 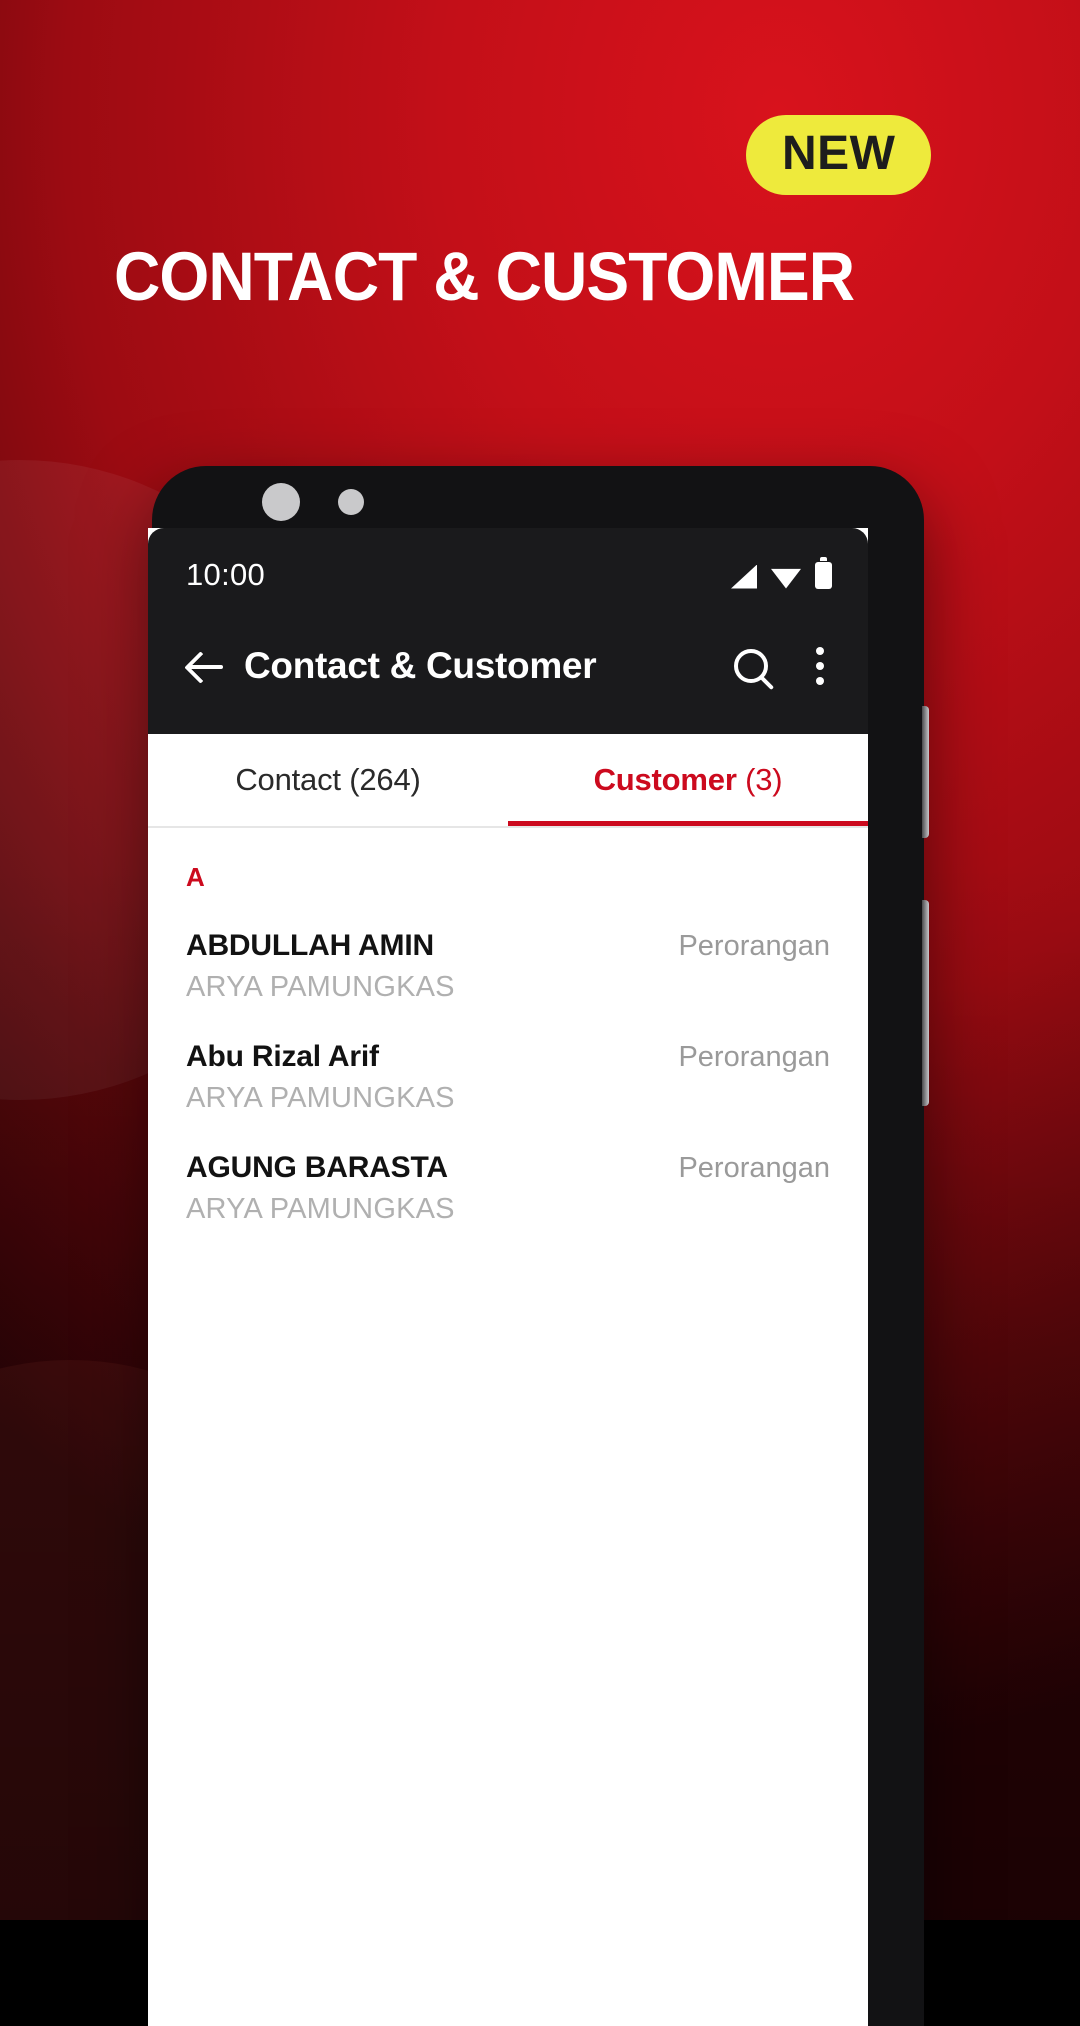 What do you see at coordinates (226, 574) in the screenshot?
I see `status-clock: 10:00` at bounding box center [226, 574].